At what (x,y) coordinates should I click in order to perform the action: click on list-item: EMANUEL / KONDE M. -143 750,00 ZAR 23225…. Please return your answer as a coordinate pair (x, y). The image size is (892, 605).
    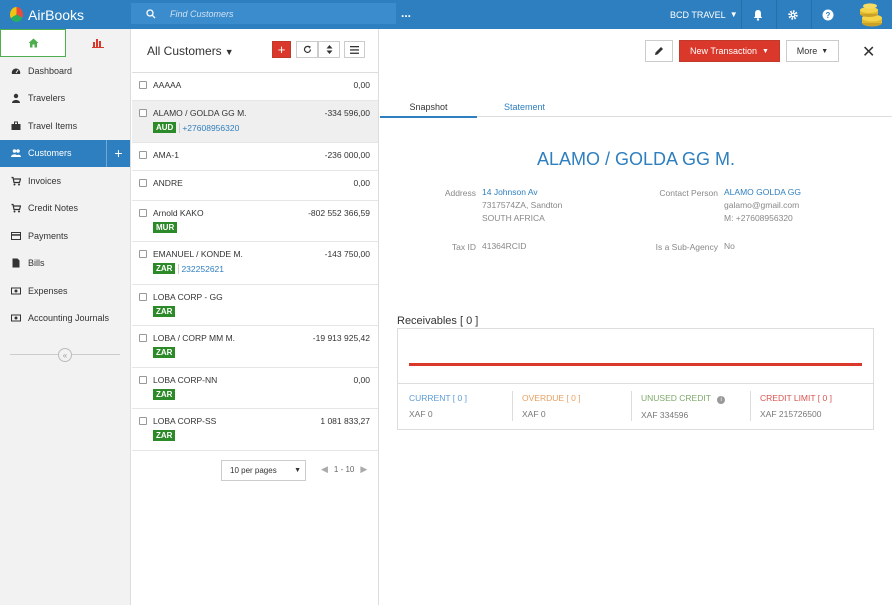
    Looking at the image, I should click on (255, 263).